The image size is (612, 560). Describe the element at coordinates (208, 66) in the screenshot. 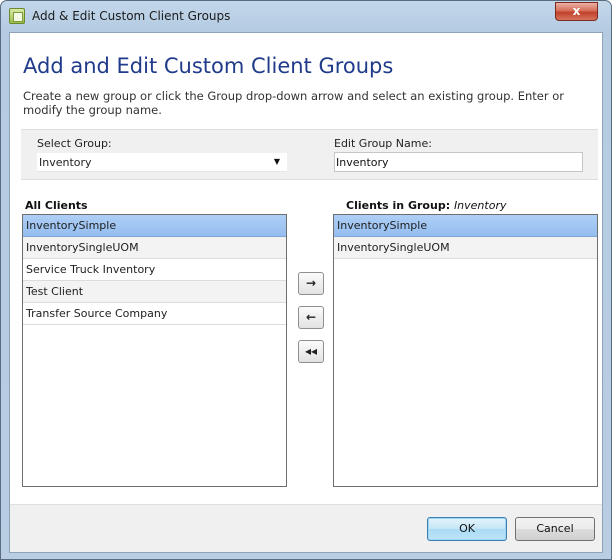

I see `page-title: Add and Edit Custom Client Groups` at that location.